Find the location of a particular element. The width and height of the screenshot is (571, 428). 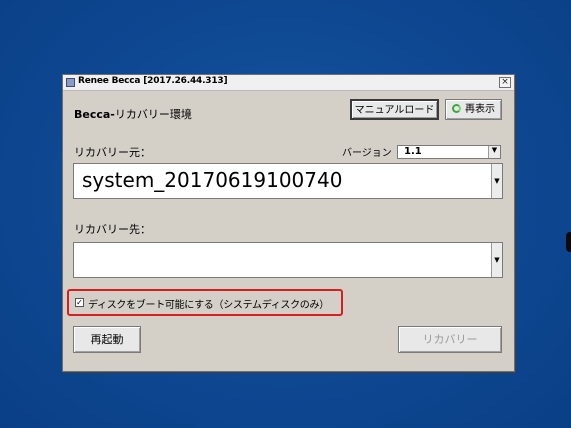

source-label: リカバリー元： is located at coordinates (112, 152).